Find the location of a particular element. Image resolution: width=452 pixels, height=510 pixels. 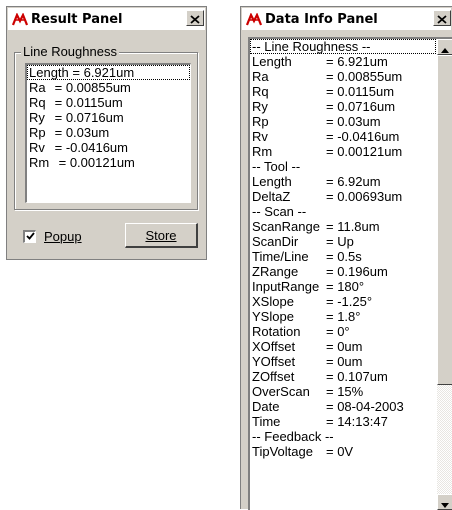

result-item-value: = 0.00121um is located at coordinates (97, 162).